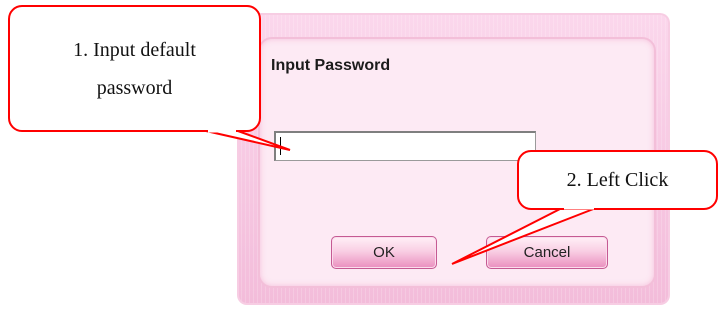 This screenshot has height=315, width=727. Describe the element at coordinates (401, 169) in the screenshot. I see `callout-tail-joins` at that location.